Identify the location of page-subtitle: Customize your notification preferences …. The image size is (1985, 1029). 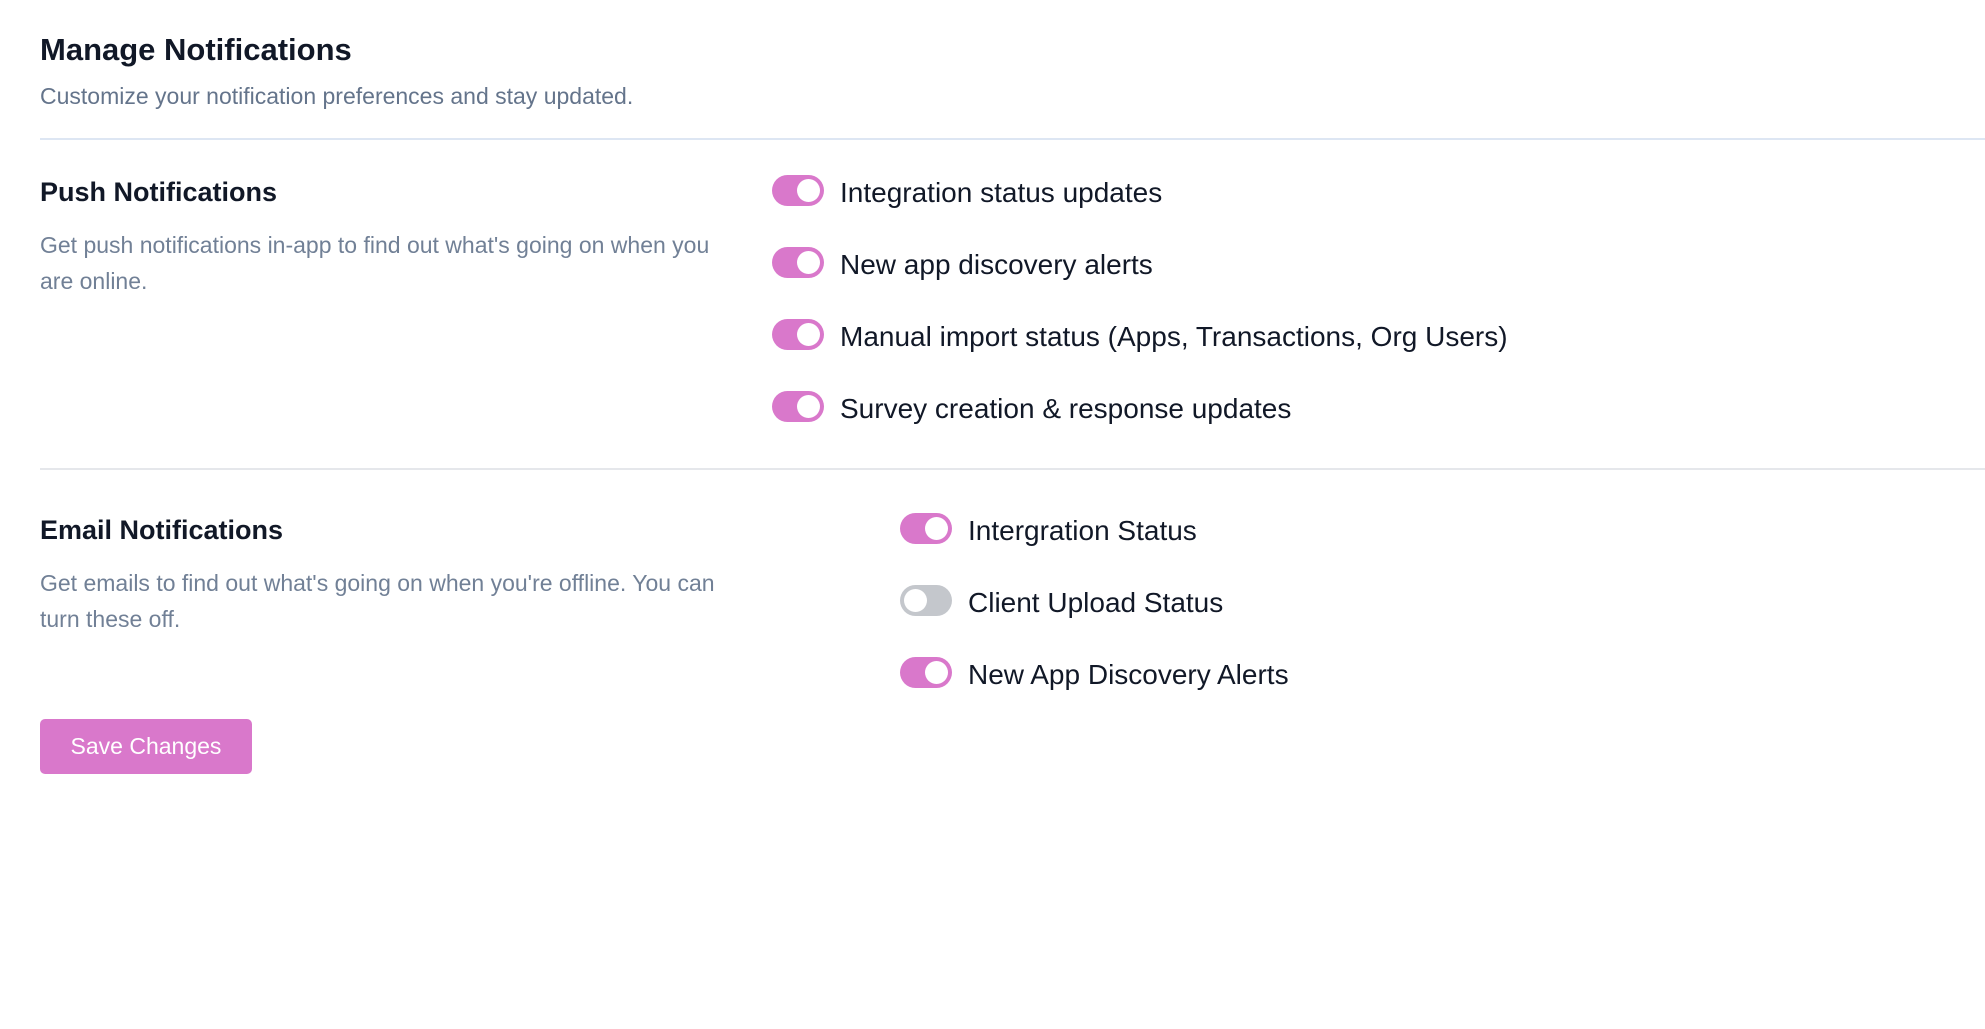
(337, 96).